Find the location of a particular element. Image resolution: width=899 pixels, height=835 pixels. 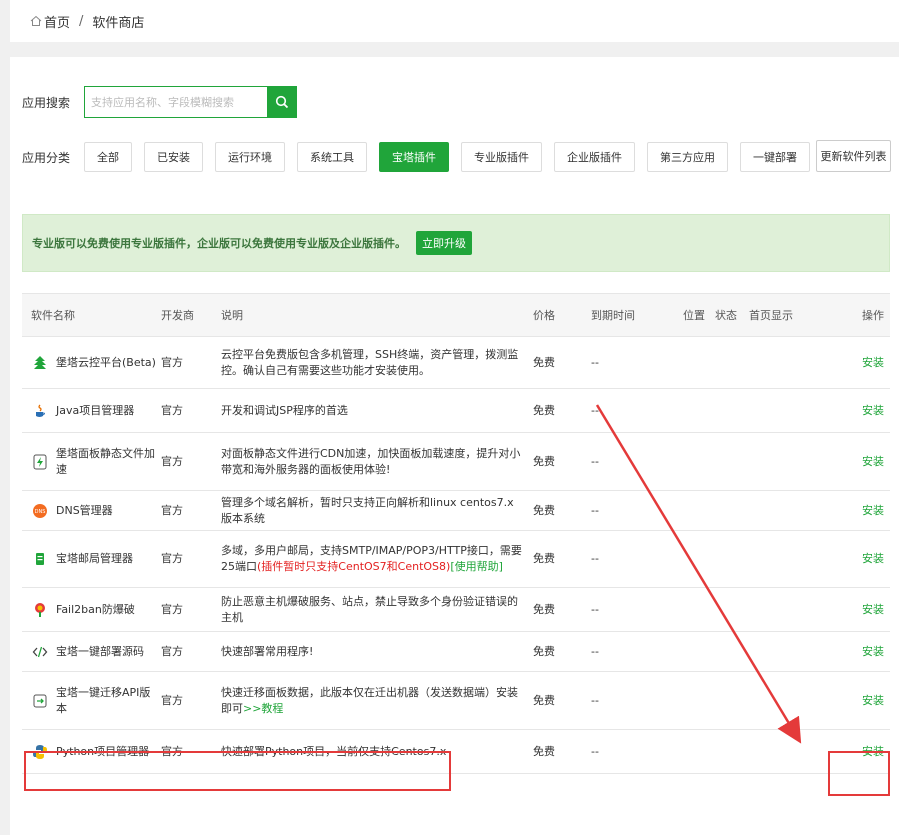

annotation-arrow is located at coordinates (698, 574).